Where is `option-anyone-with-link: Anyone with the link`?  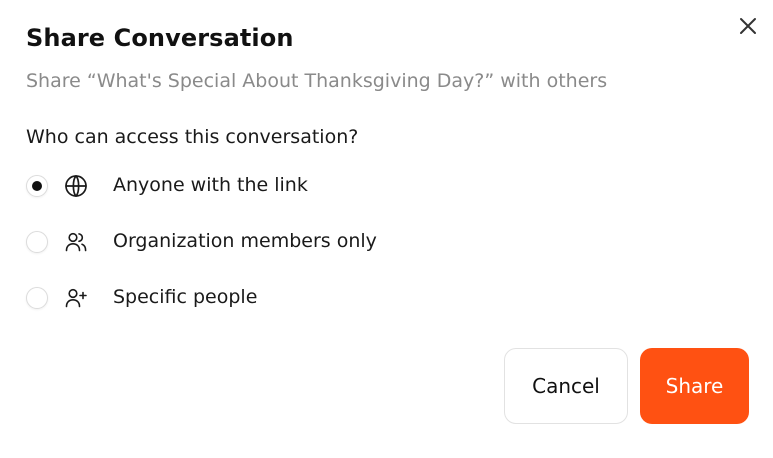
option-anyone-with-link: Anyone with the link is located at coordinates (167, 186).